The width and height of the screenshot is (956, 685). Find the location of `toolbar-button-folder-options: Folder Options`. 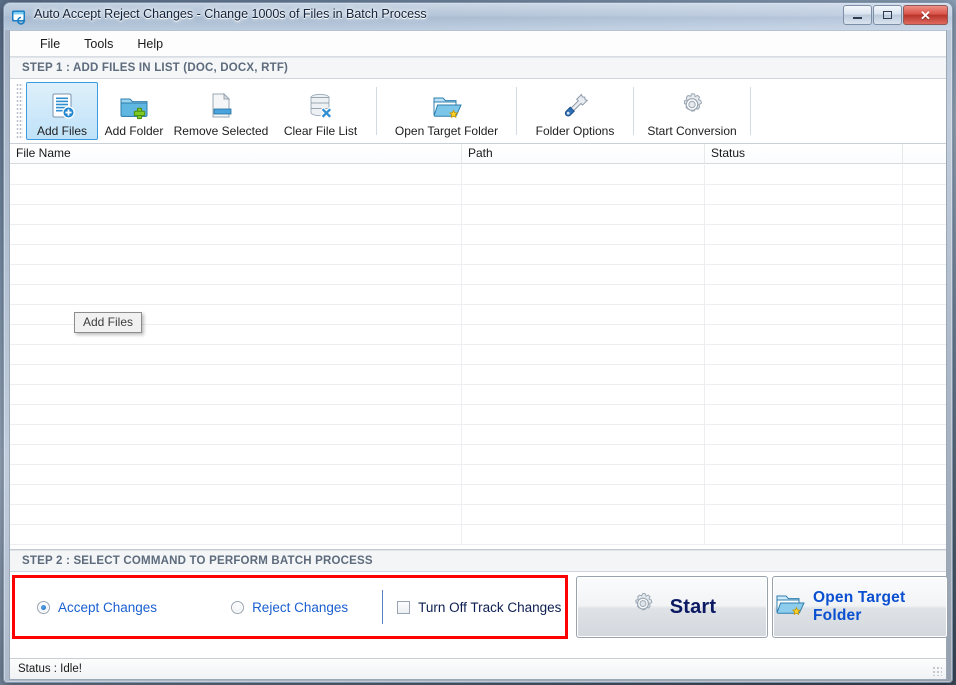

toolbar-button-folder-options: Folder Options is located at coordinates (575, 111).